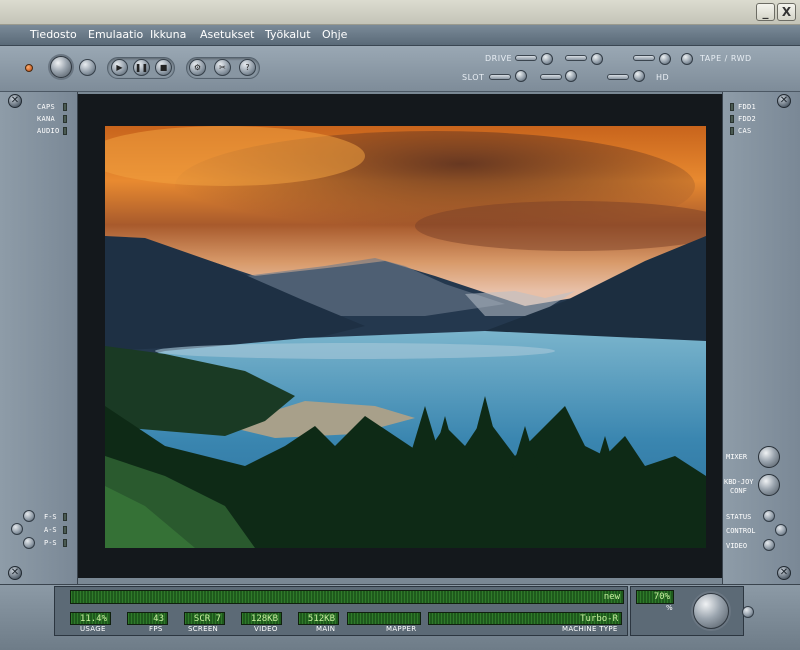  I want to click on audio-label: AUDIO, so click(48, 131).